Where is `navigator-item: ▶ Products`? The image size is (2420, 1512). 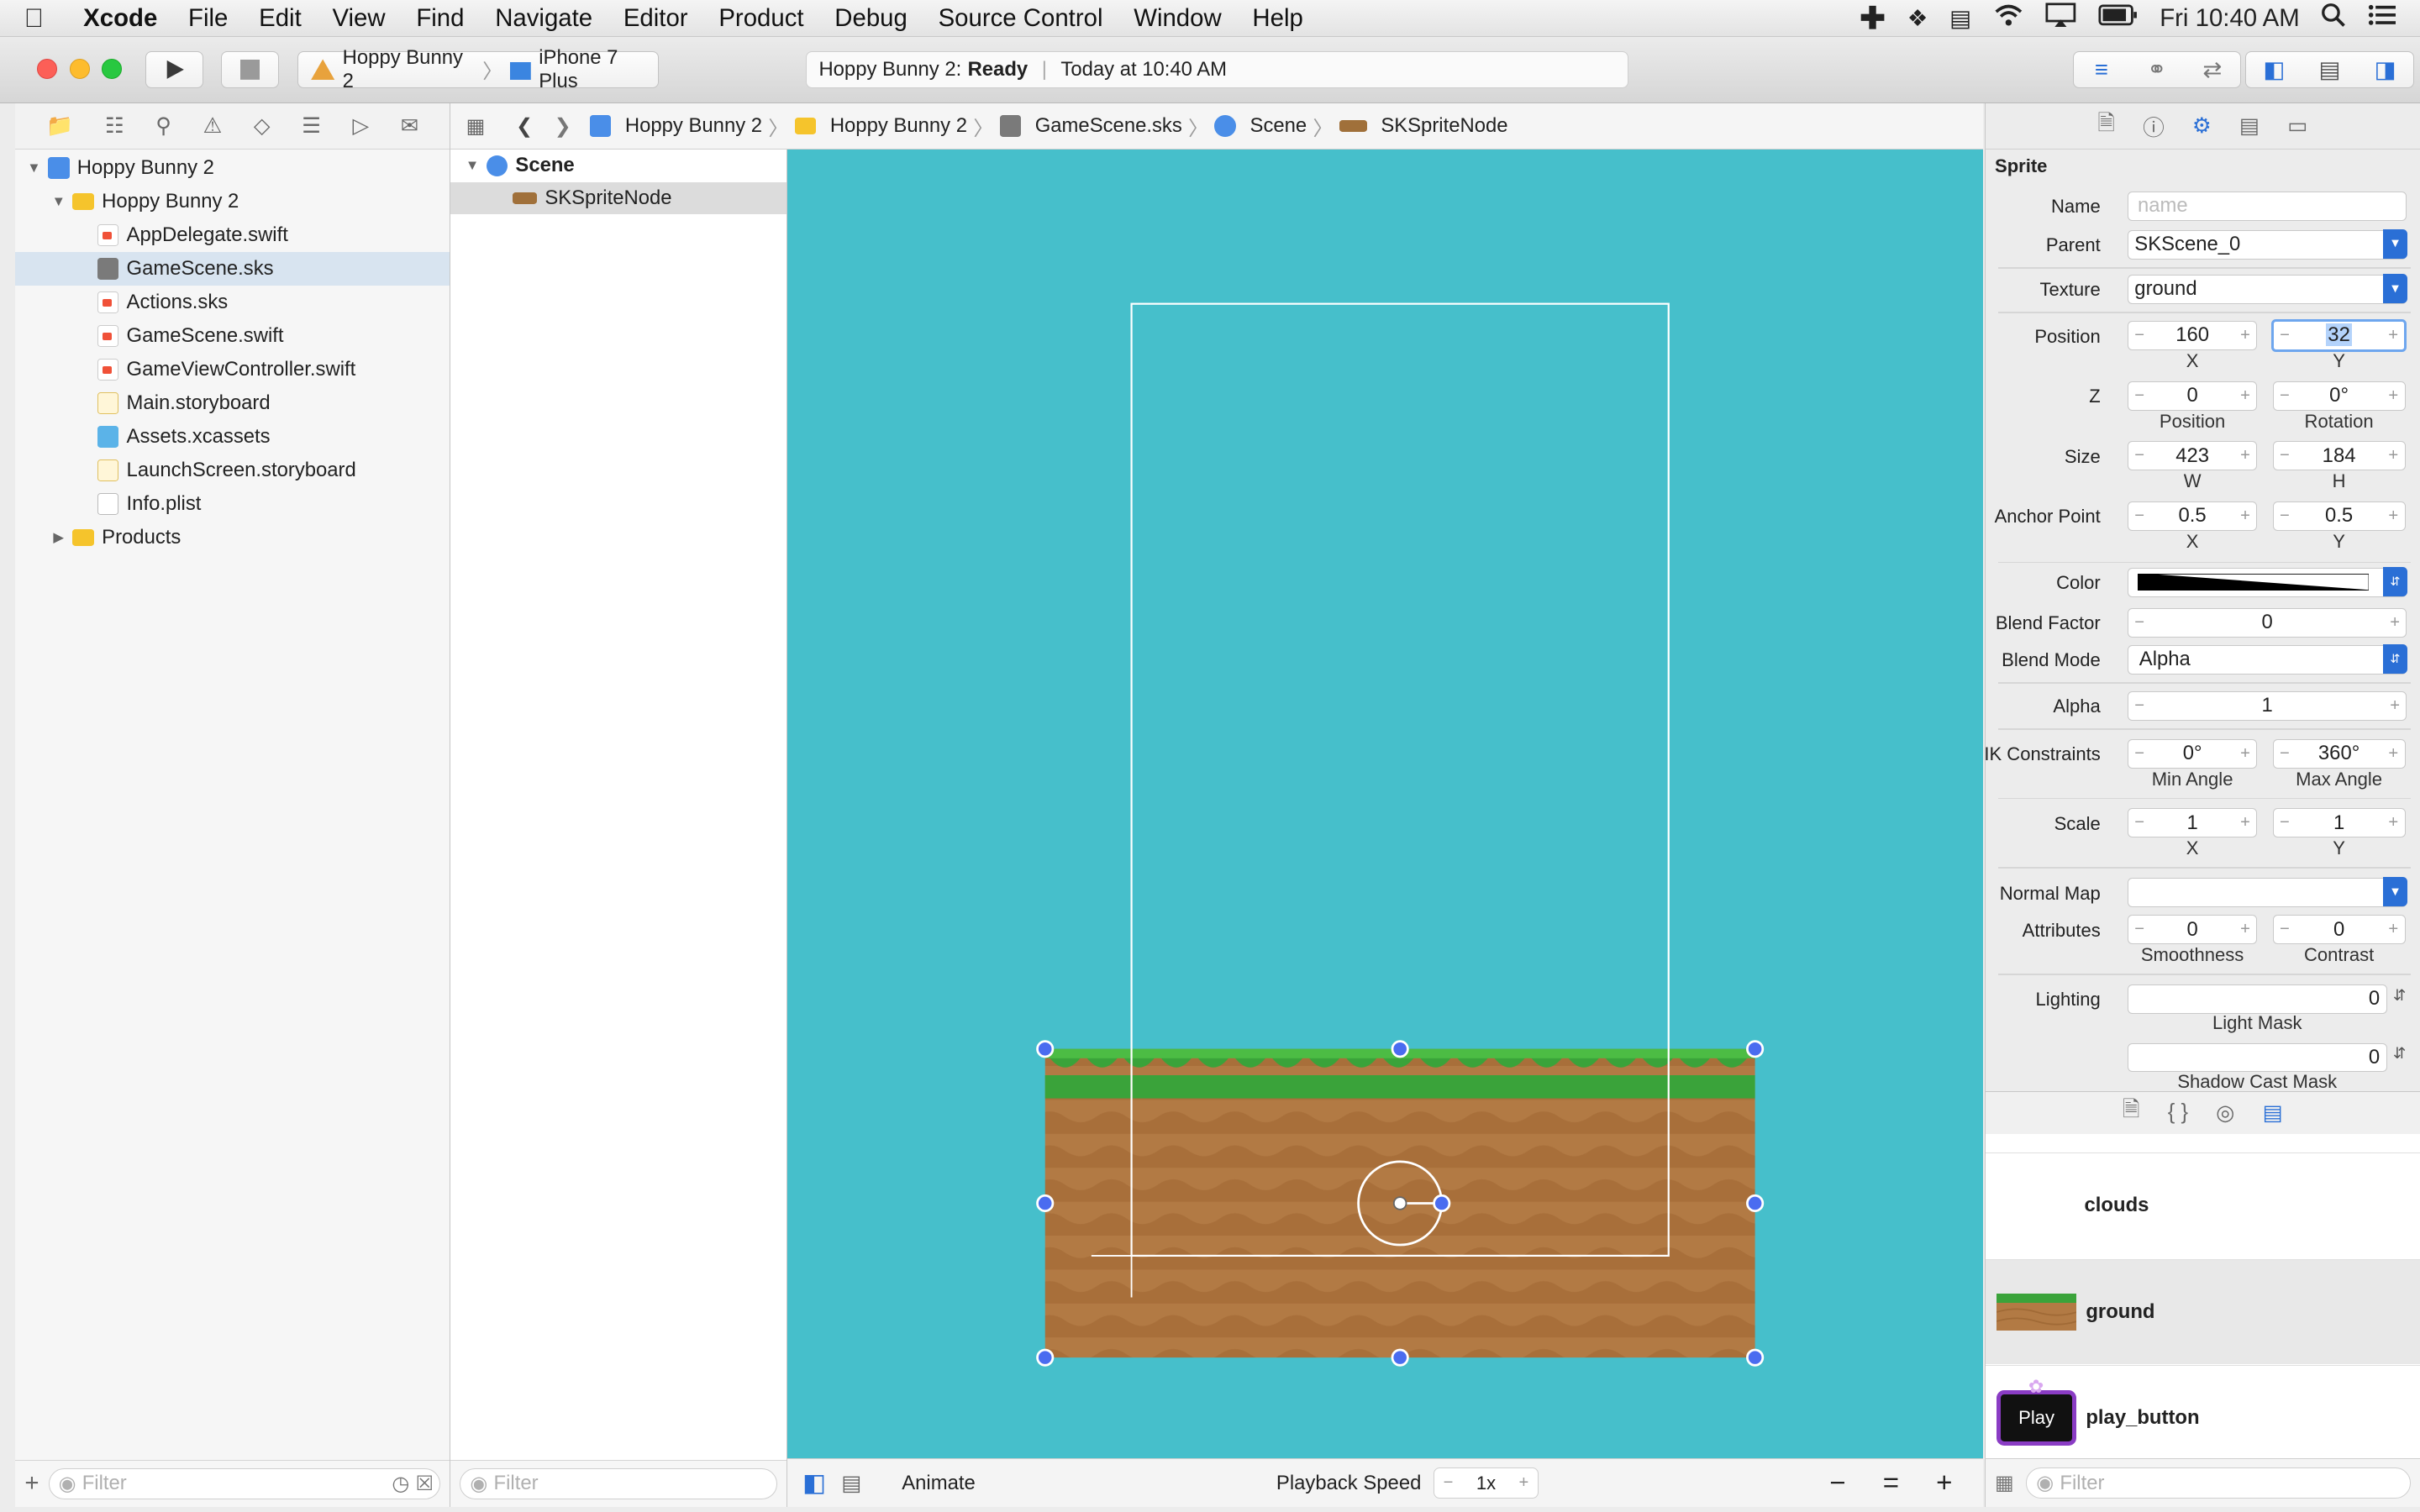
navigator-item: ▶ Products is located at coordinates (233, 537).